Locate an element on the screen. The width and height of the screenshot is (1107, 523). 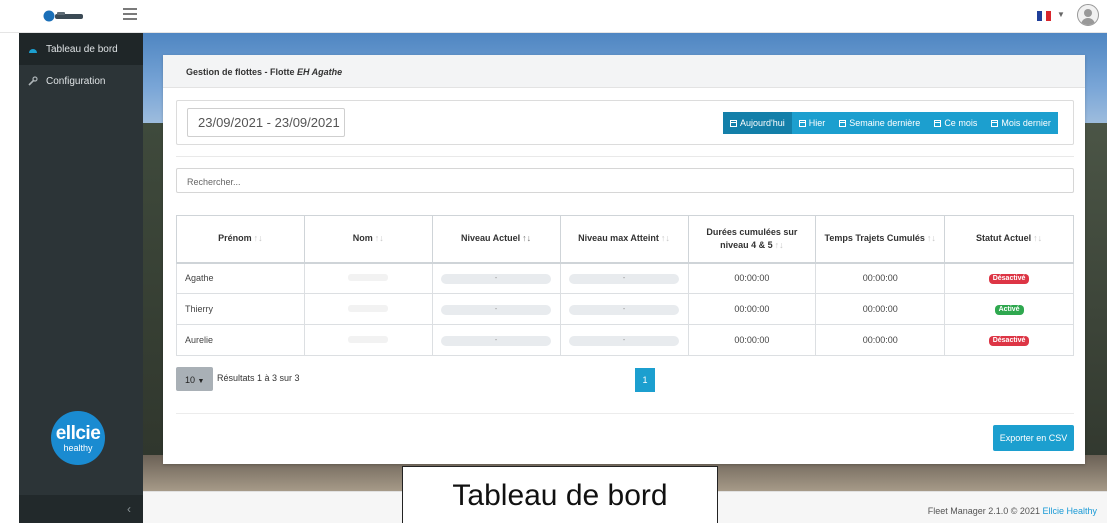
sidebar-item-dashboard: Tableau de bord is located at coordinates (81, 49).